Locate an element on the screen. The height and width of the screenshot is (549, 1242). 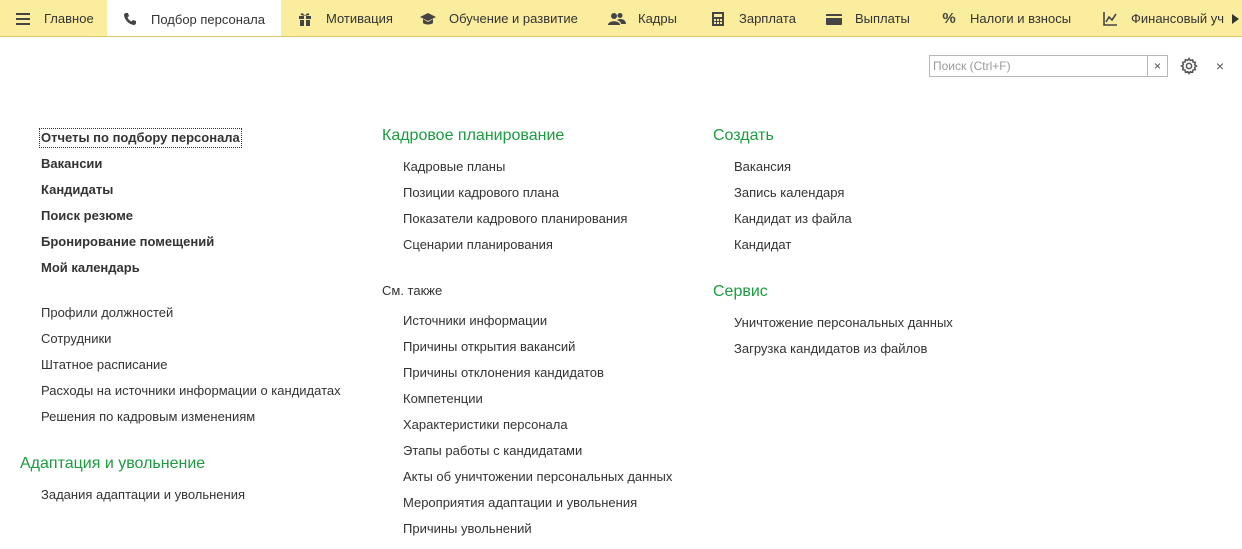
tab-taxes: % Налоги и взносы is located at coordinates (1006, 18).